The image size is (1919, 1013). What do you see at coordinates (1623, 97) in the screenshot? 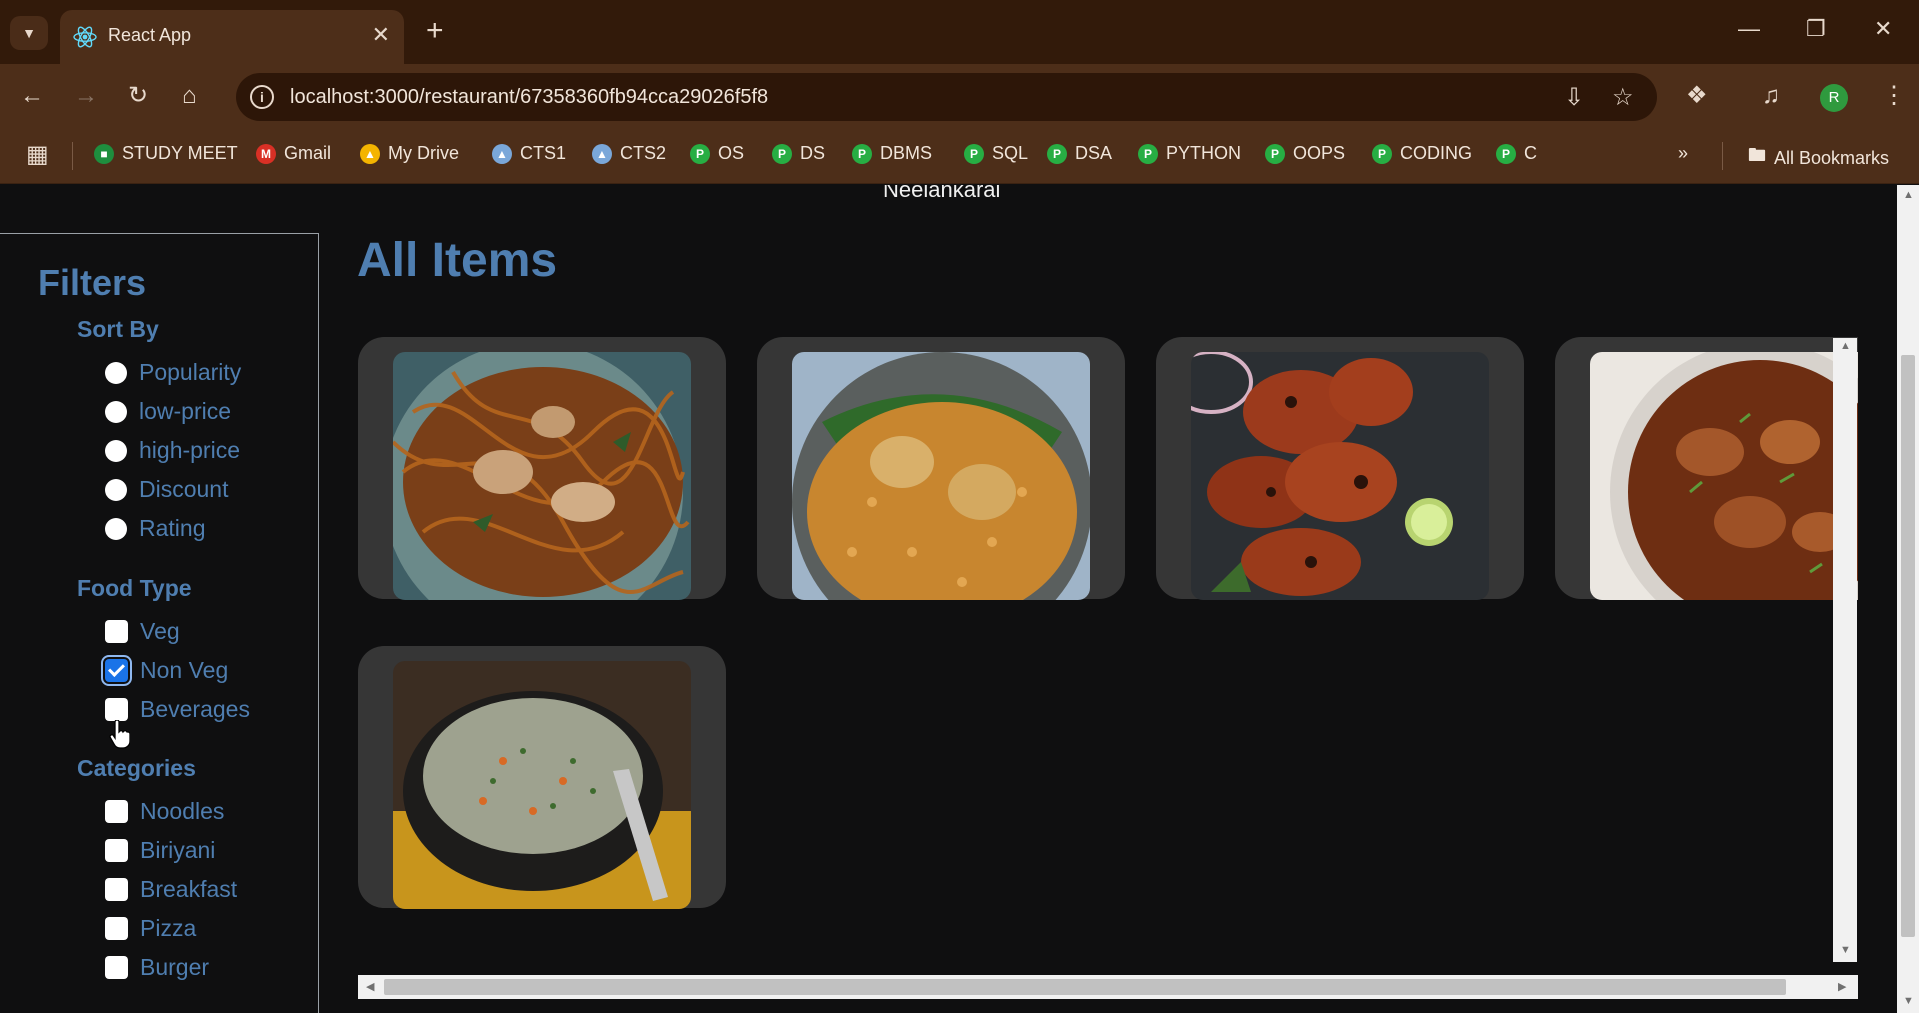
I see `bookmark-star-icon: ☆` at bounding box center [1623, 97].